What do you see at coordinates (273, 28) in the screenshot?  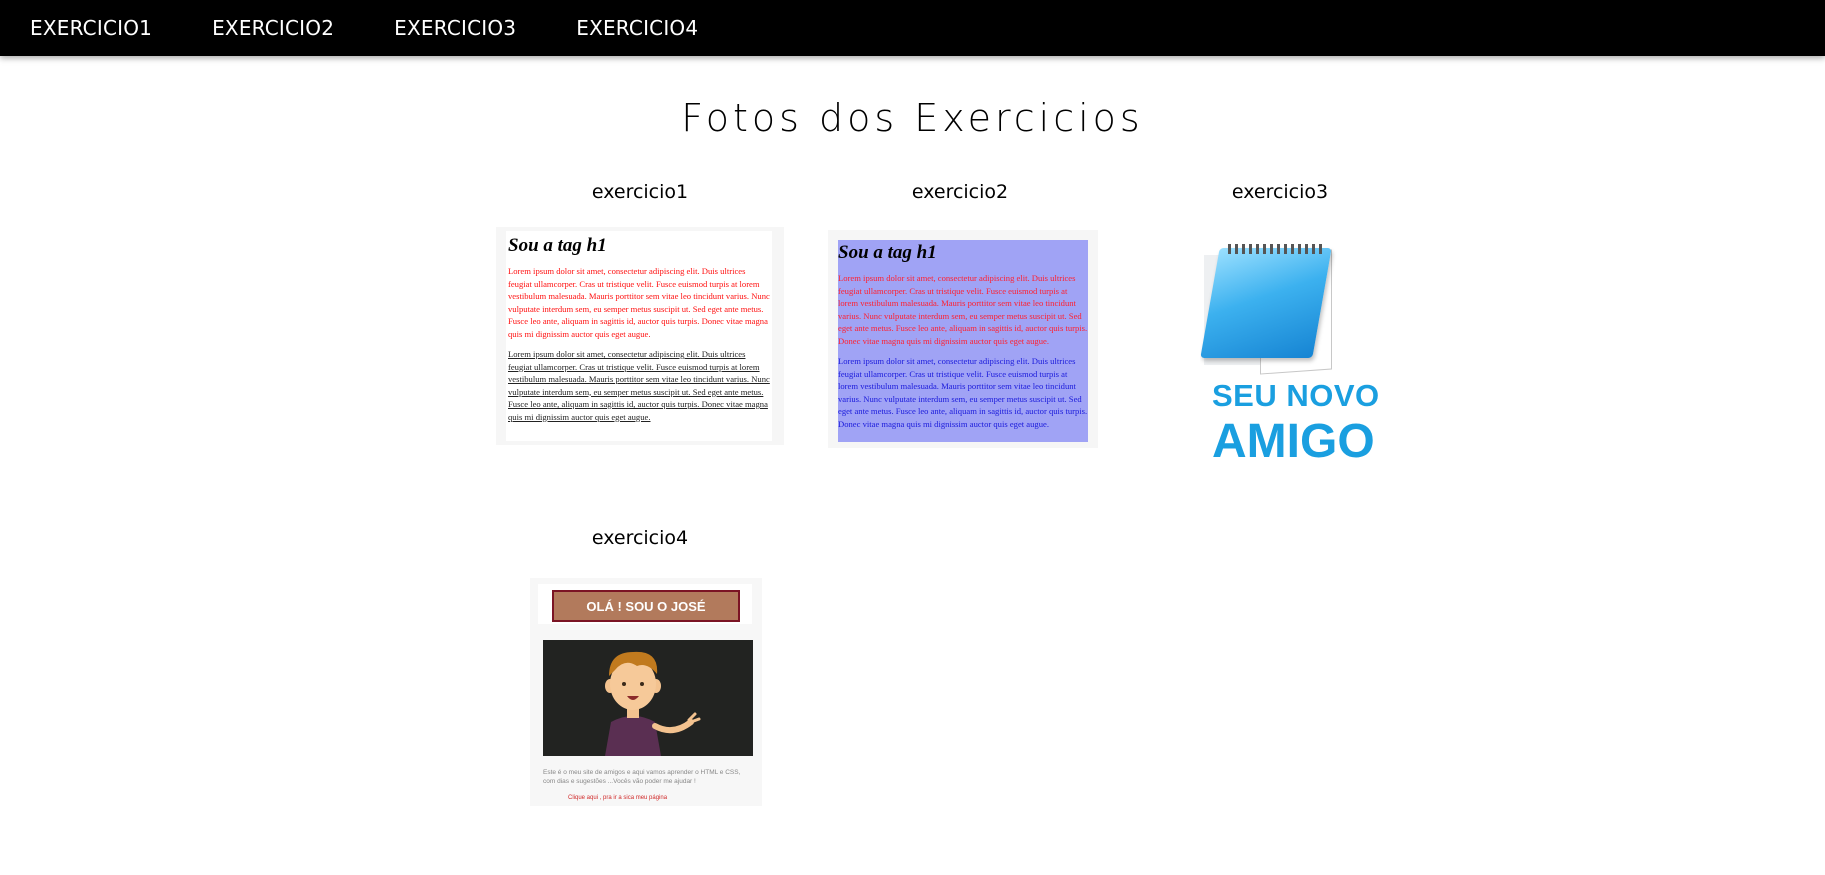 I see `nav-link-exercicio2: EXERCICIO2` at bounding box center [273, 28].